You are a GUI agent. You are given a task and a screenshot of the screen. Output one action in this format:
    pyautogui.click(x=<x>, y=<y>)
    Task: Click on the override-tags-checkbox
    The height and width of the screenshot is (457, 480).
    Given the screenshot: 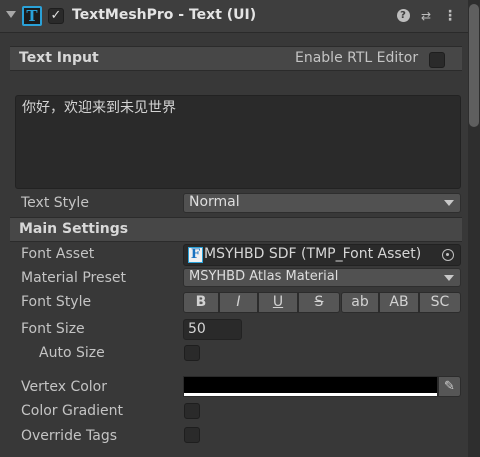 What is the action you would take?
    pyautogui.click(x=192, y=435)
    